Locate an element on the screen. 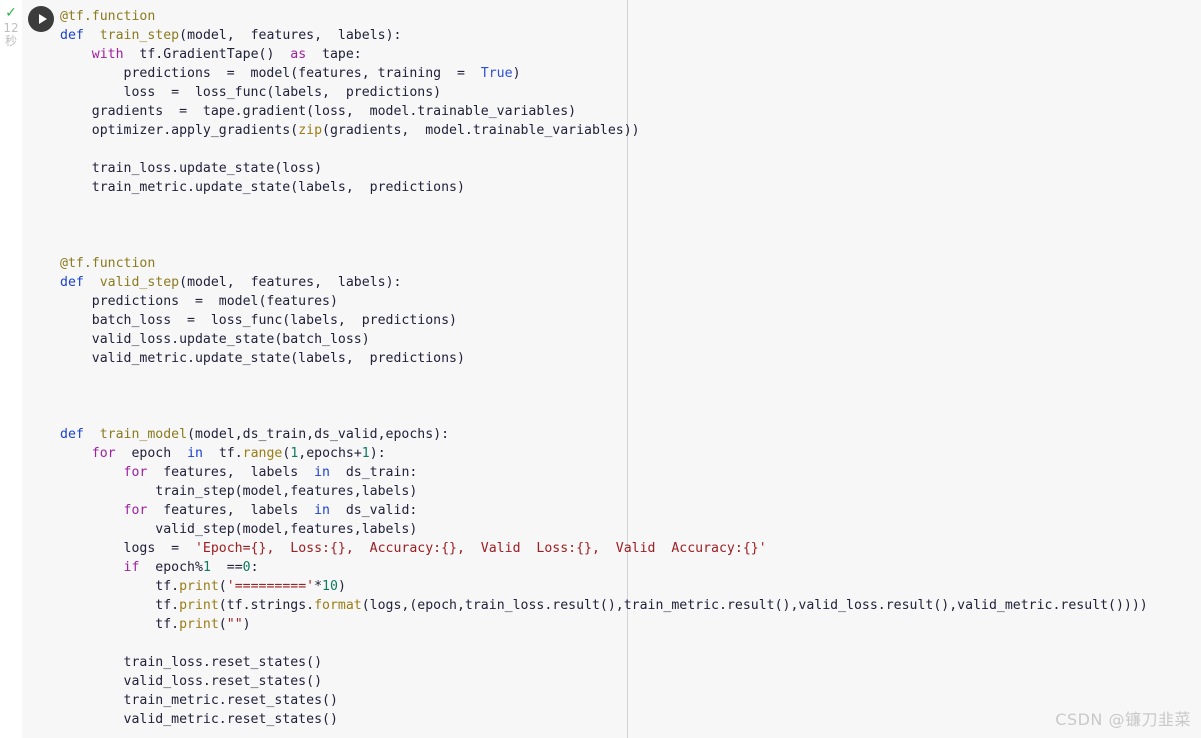 The image size is (1201, 738). run-cell-button is located at coordinates (41, 19).